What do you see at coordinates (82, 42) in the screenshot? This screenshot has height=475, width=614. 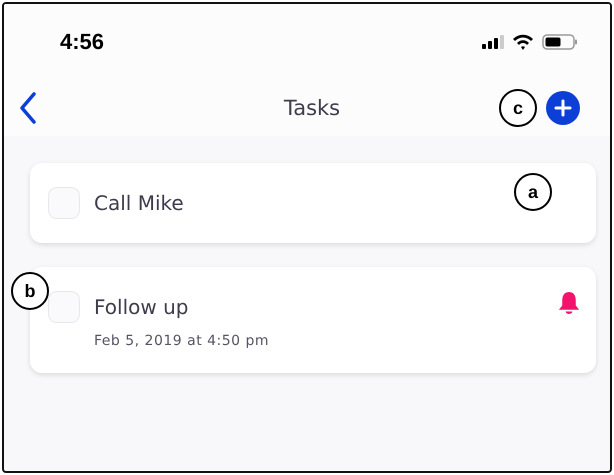 I see `status-time: 4:56` at bounding box center [82, 42].